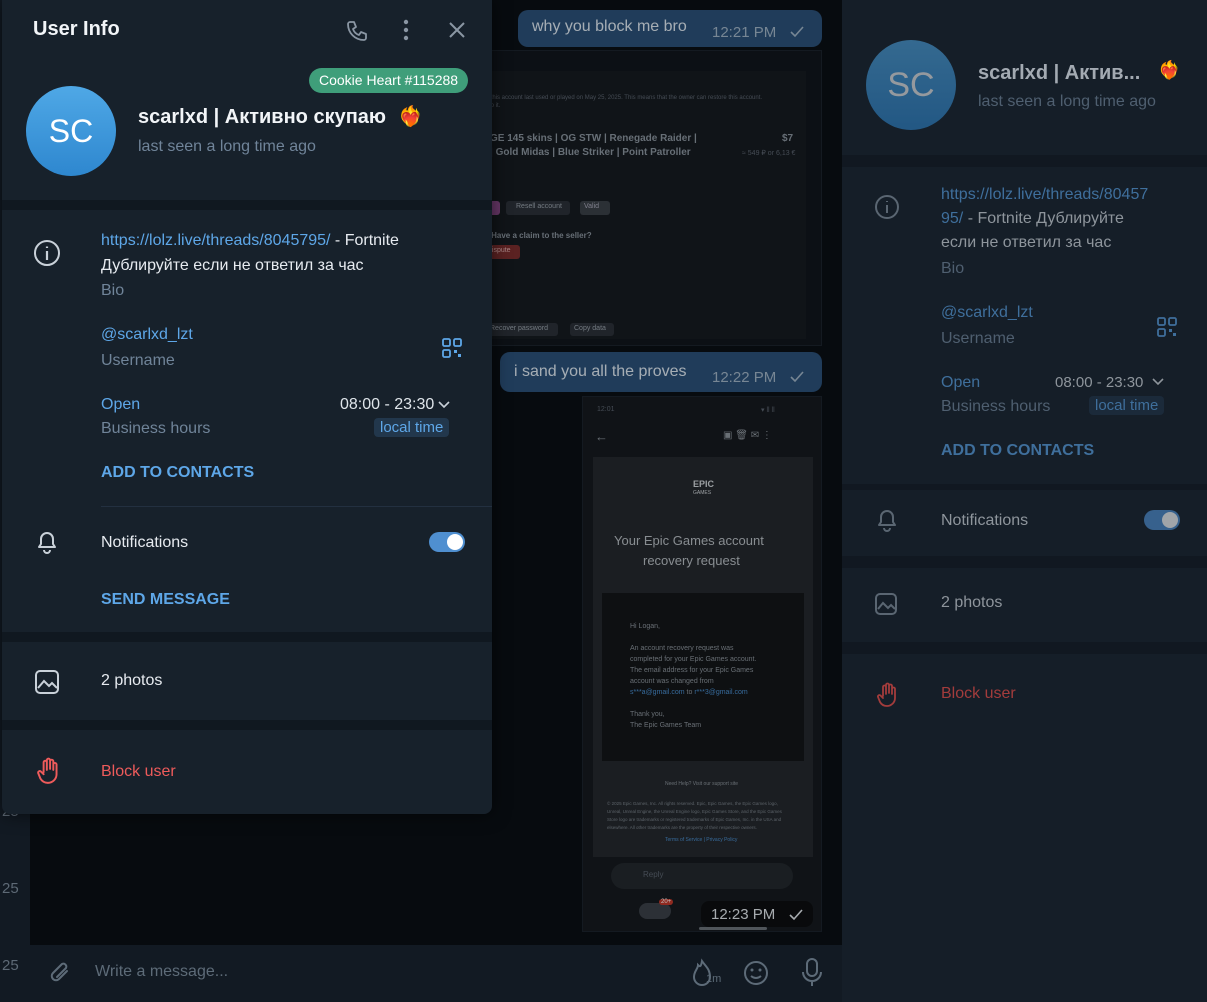  I want to click on bio-text: Дублируйте если не ответил за час, so click(232, 265).